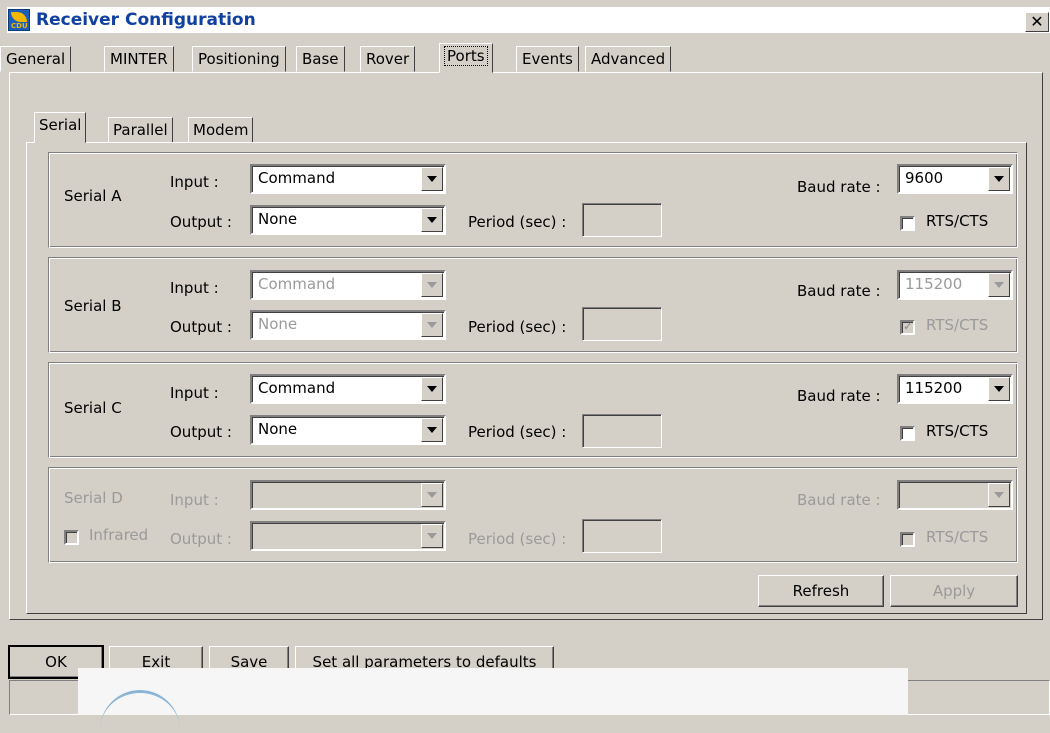  I want to click on tab-general: General, so click(36, 59).